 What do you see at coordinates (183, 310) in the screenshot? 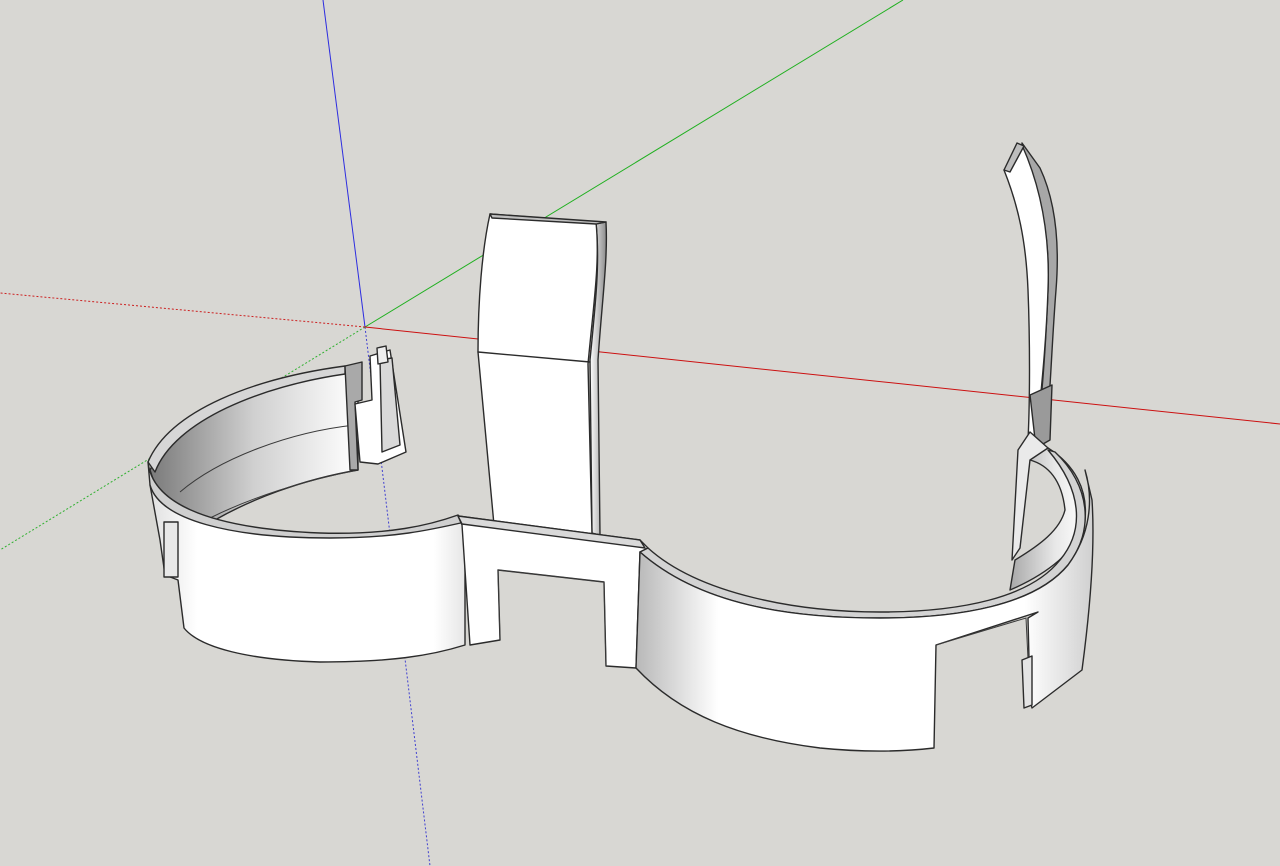
I see `red-axis-dotted` at bounding box center [183, 310].